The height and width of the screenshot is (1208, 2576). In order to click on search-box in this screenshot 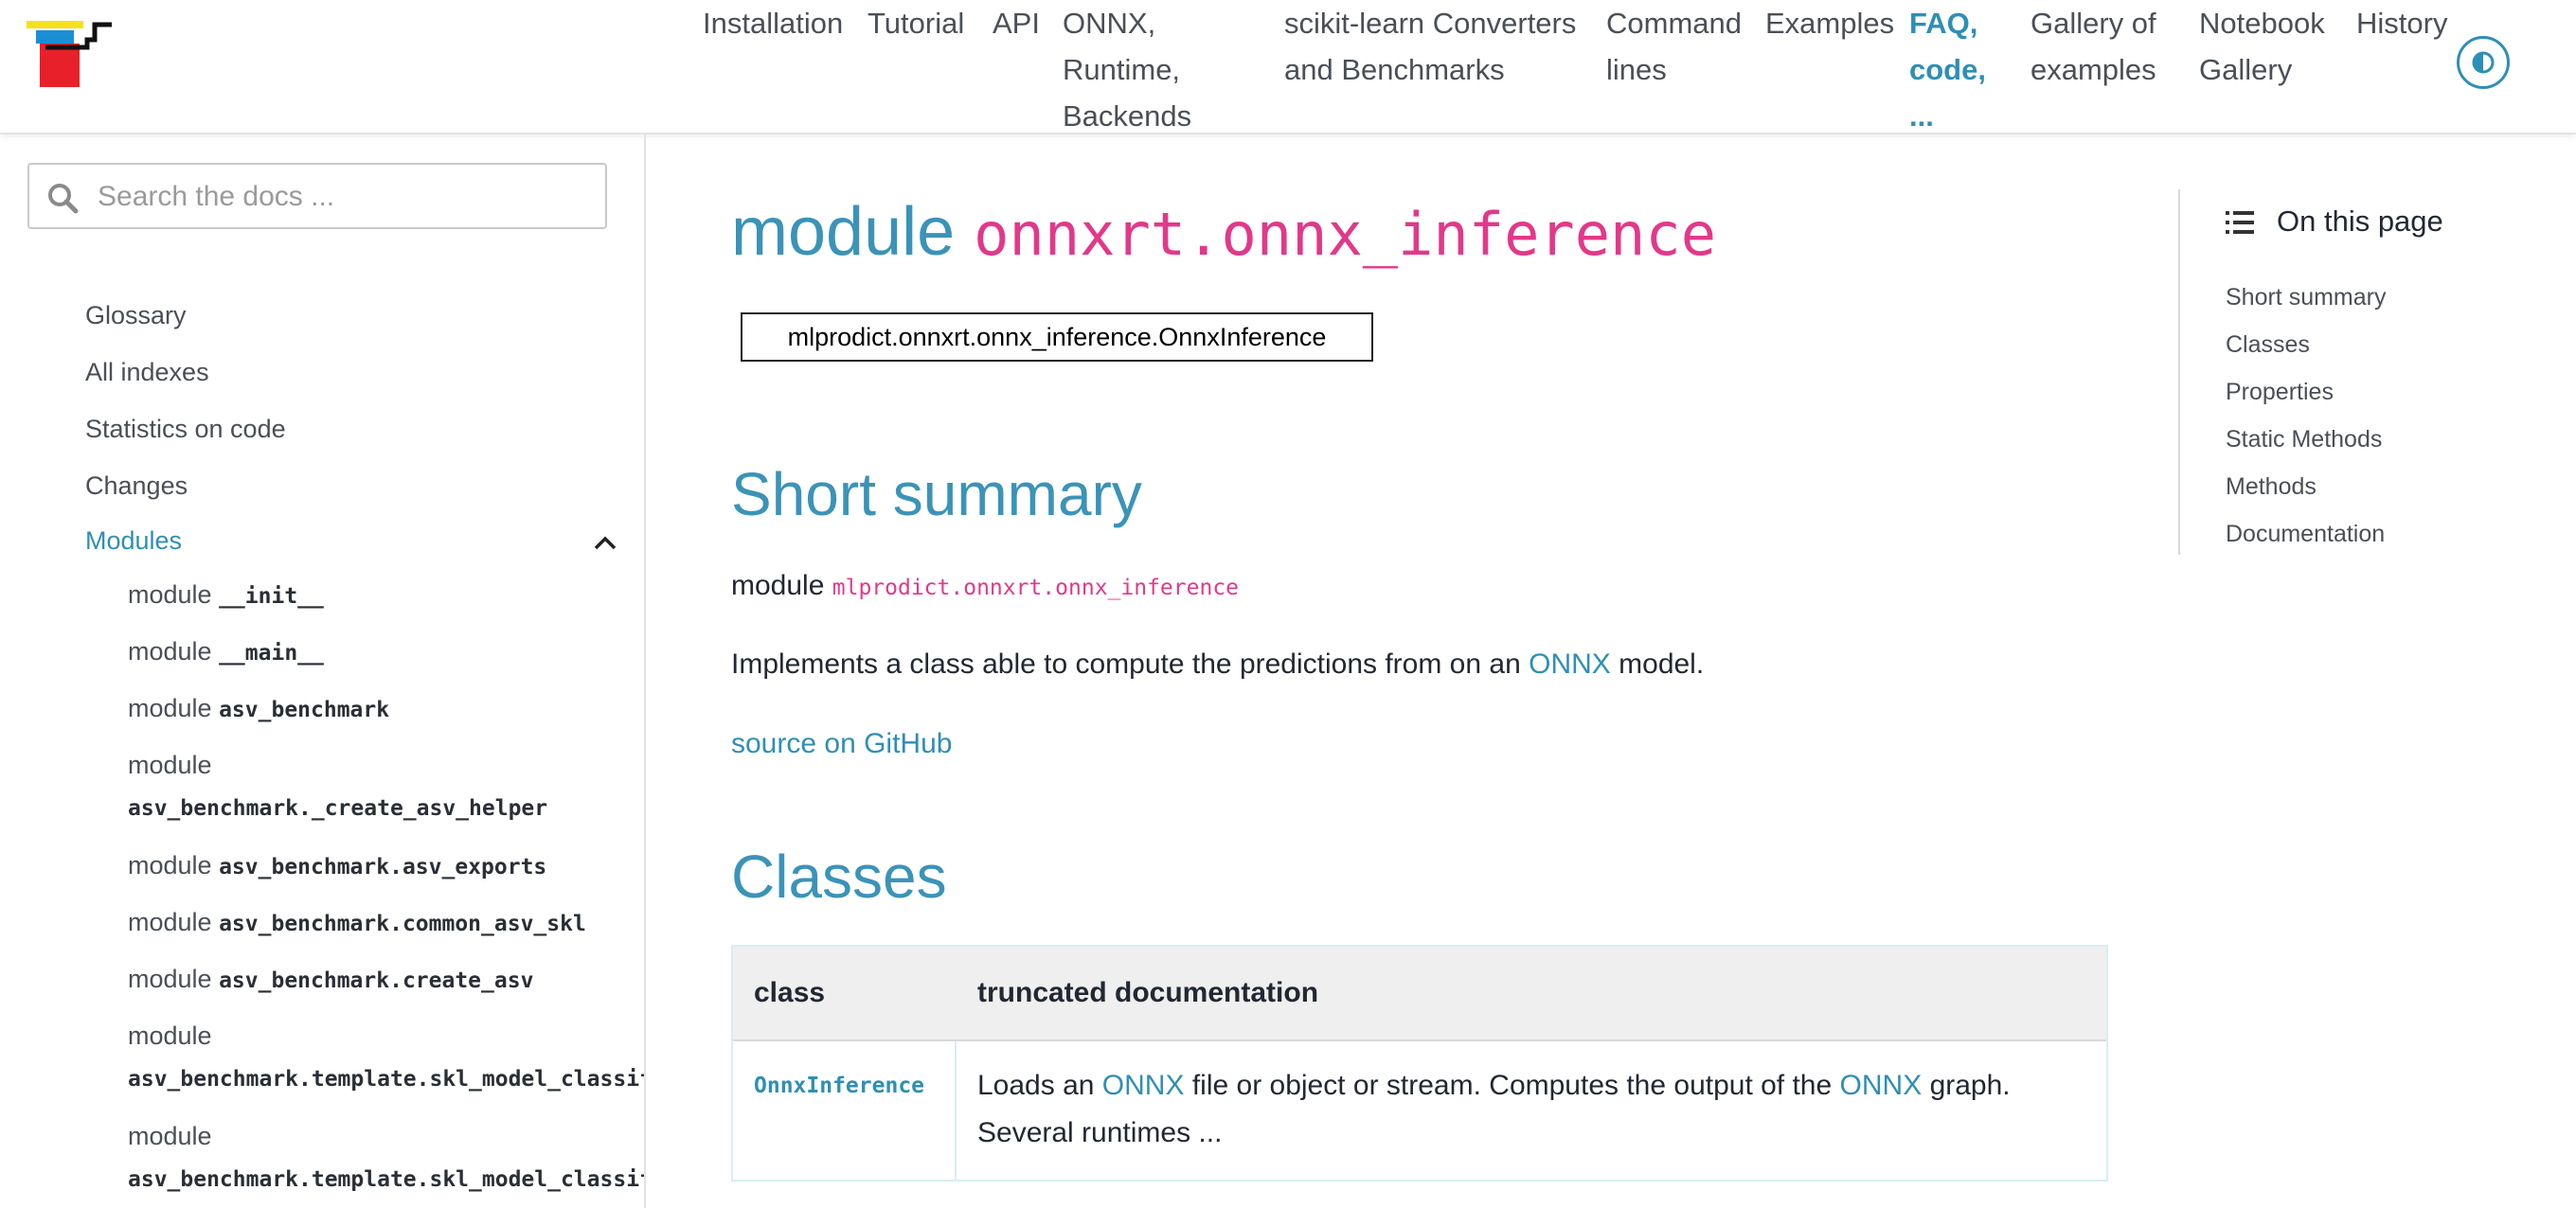, I will do `click(317, 196)`.